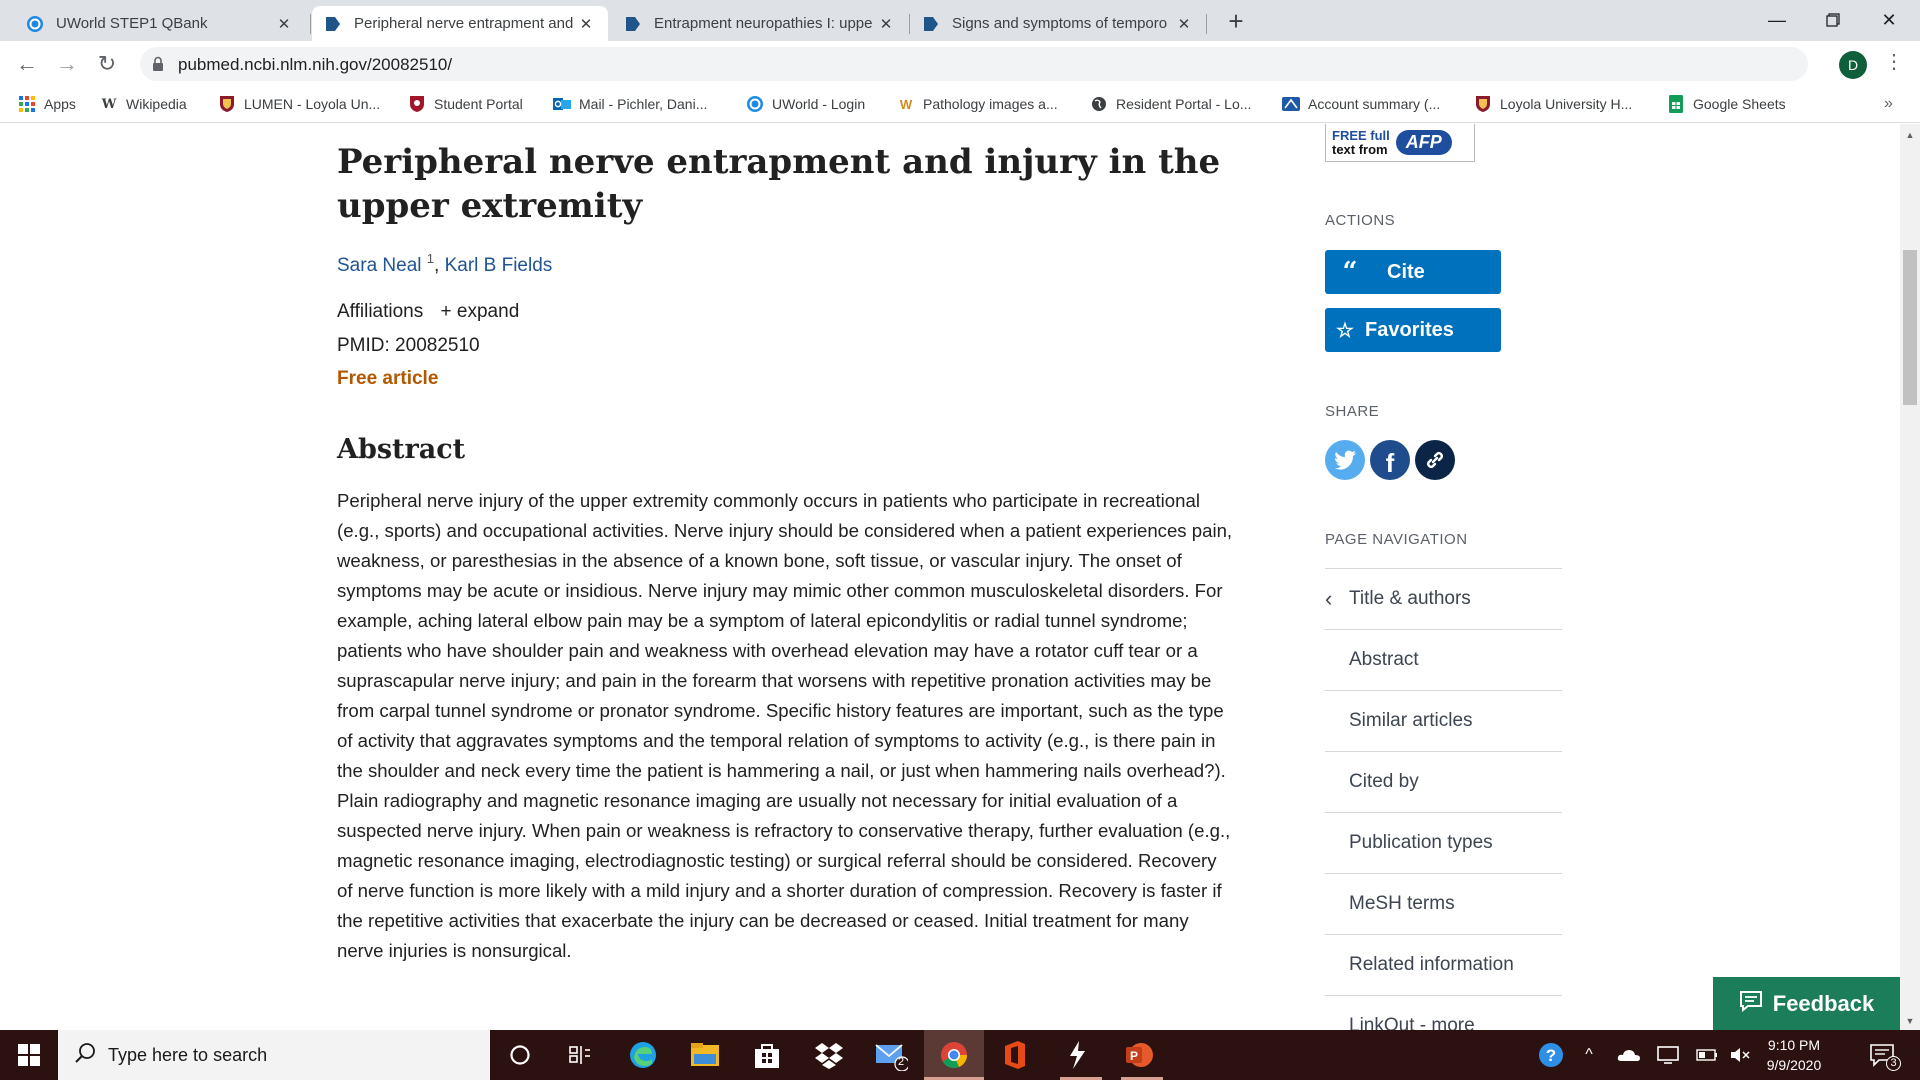  What do you see at coordinates (829, 1055) in the screenshot?
I see `dropbox-icon` at bounding box center [829, 1055].